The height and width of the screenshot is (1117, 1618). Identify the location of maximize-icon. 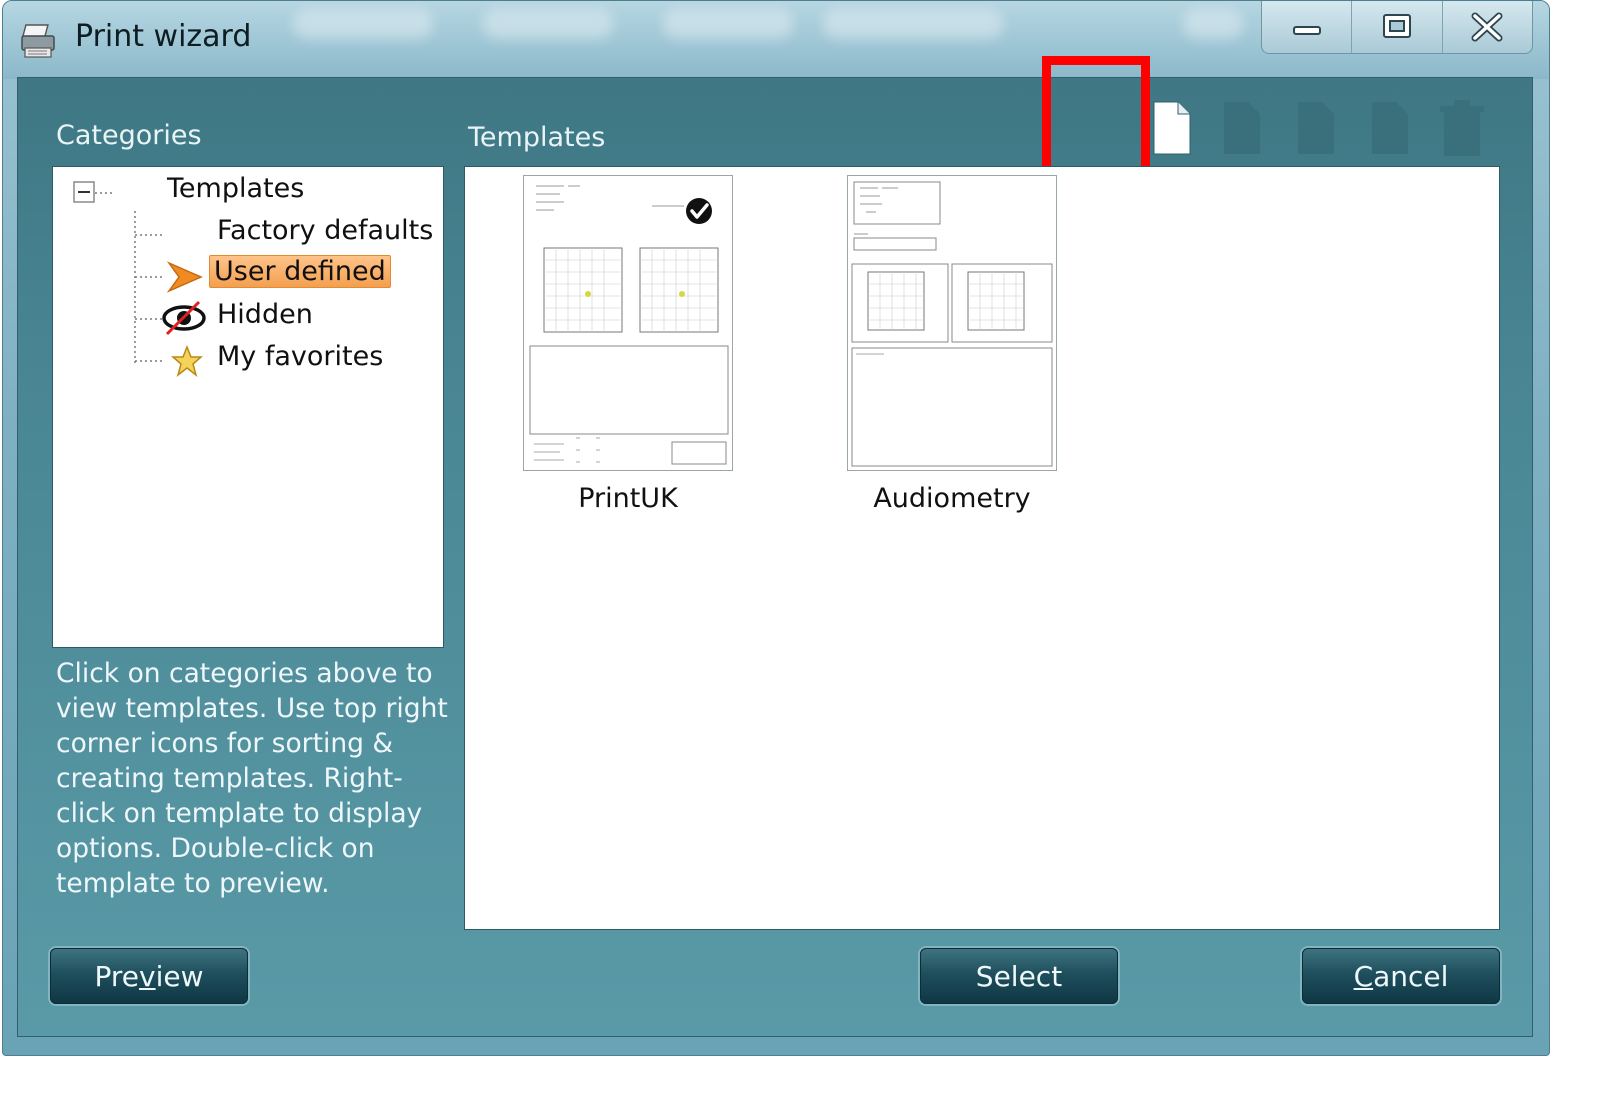
(1396, 26).